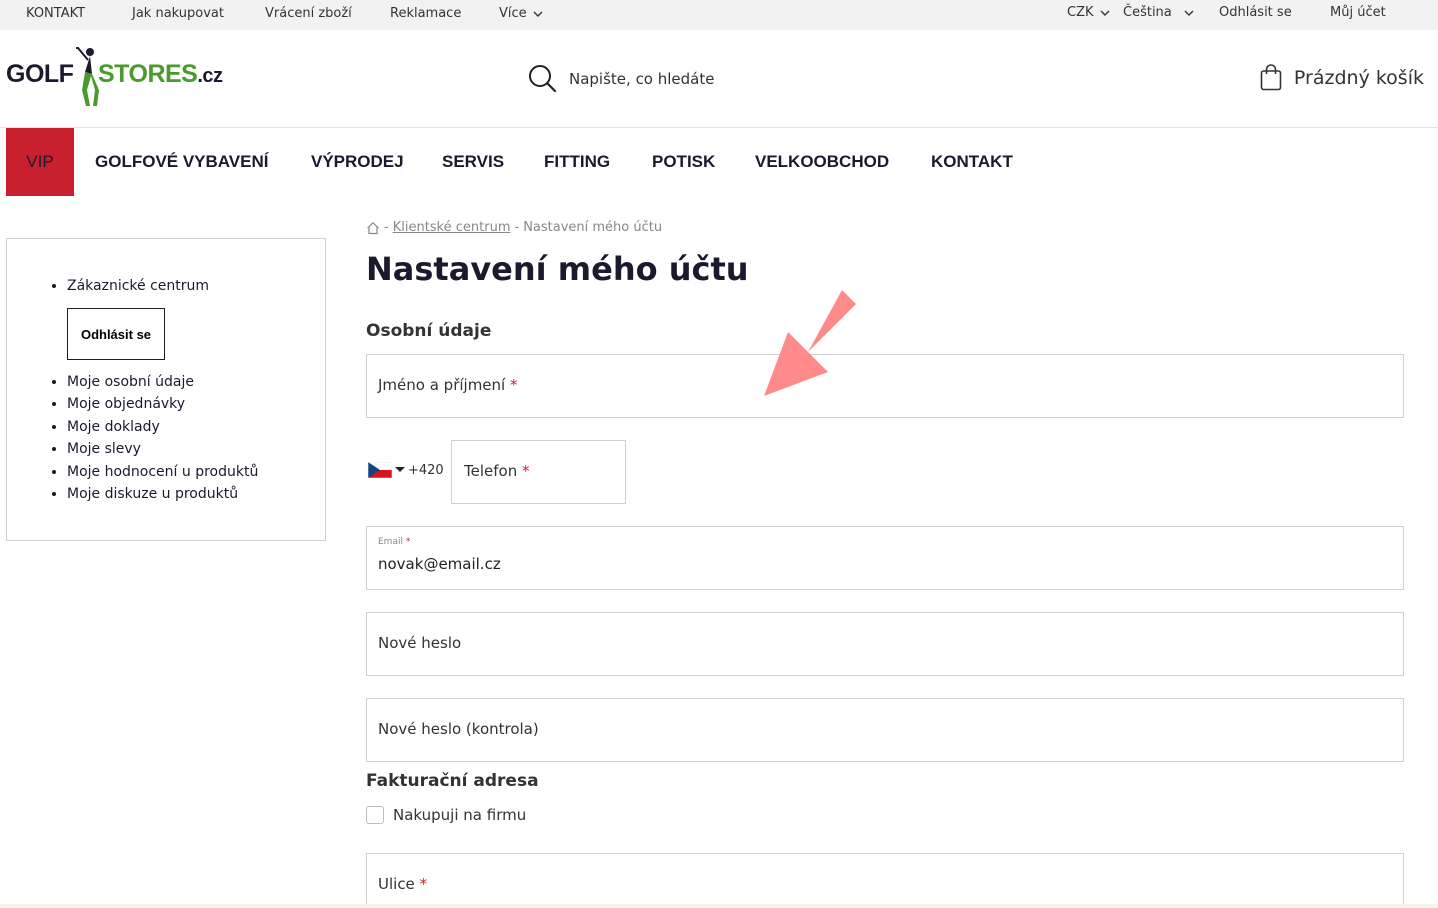 The image size is (1438, 908). What do you see at coordinates (380, 470) in the screenshot?
I see `czech-flag-icon` at bounding box center [380, 470].